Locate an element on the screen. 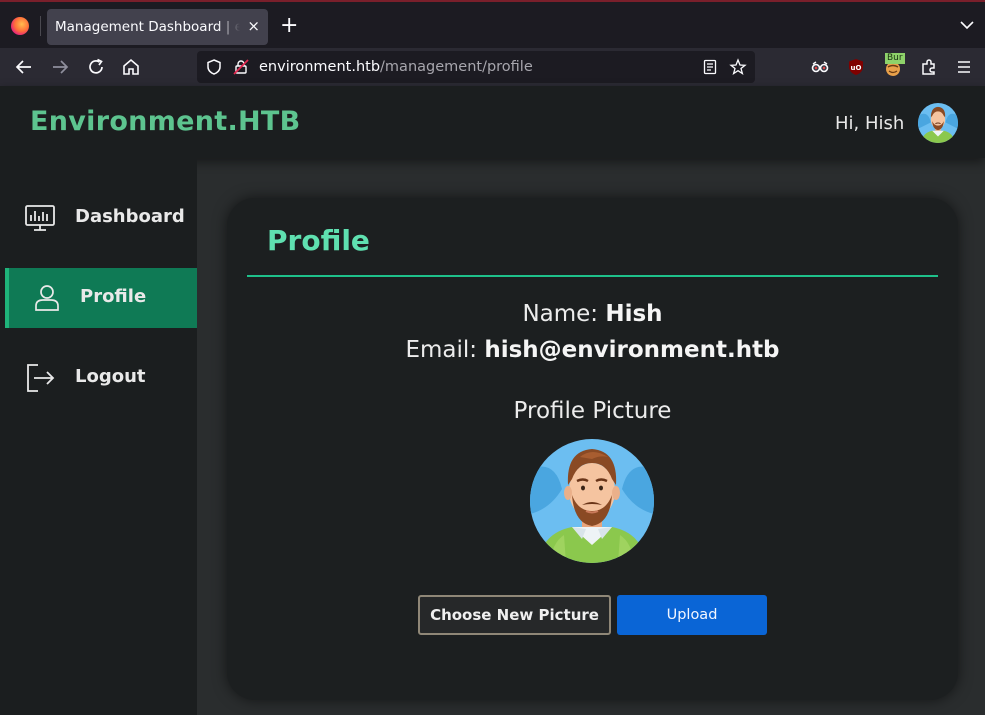 The height and width of the screenshot is (715, 985). sidebar-item-label: Profile is located at coordinates (113, 296).